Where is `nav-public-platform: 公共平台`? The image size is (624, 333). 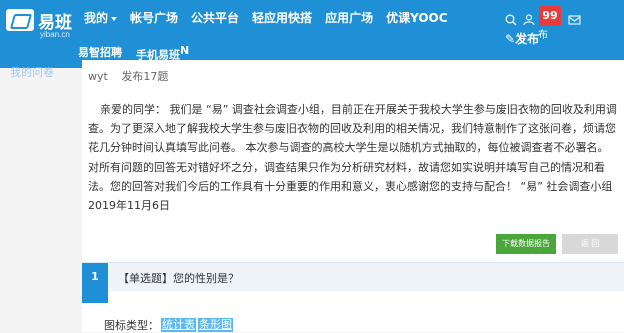
nav-public-platform: 公共平台 is located at coordinates (215, 17).